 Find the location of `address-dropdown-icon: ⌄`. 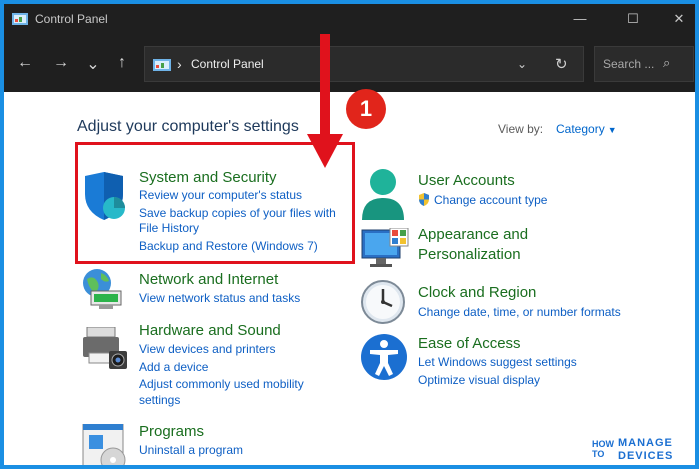

address-dropdown-icon: ⌄ is located at coordinates (522, 64).